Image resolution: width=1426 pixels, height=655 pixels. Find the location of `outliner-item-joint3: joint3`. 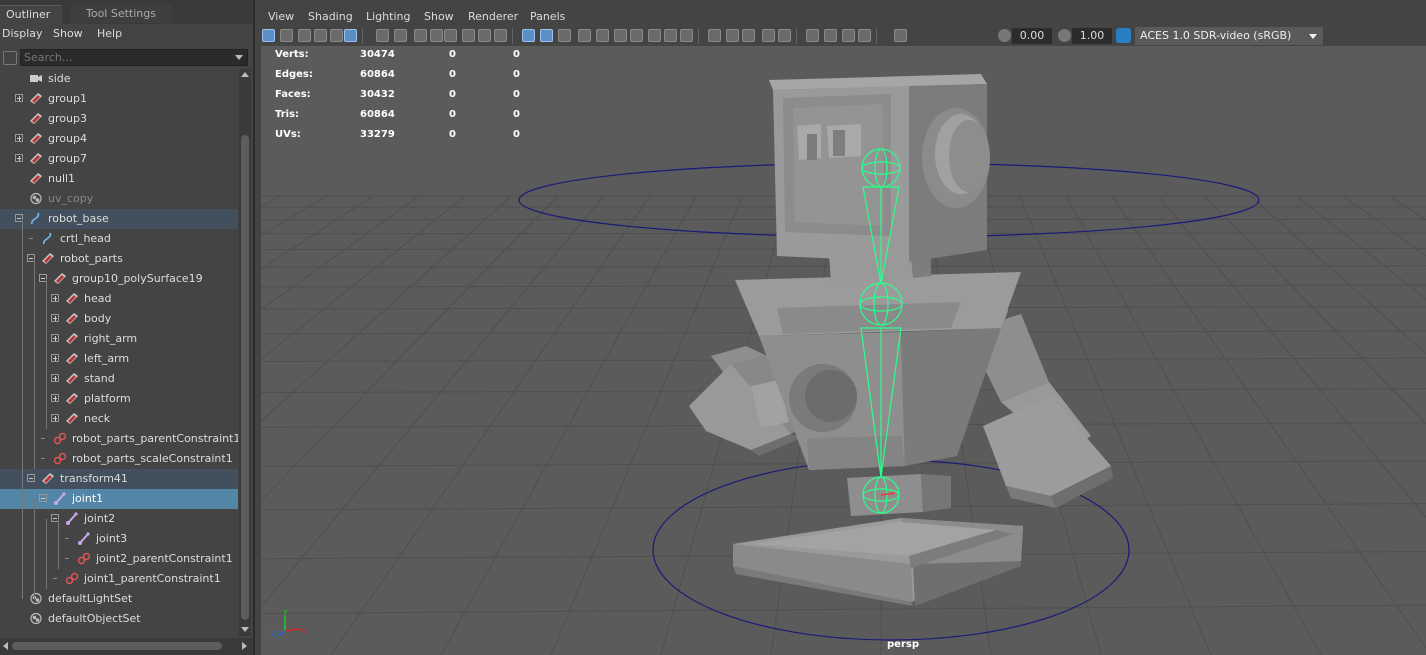

outliner-item-joint3: joint3 is located at coordinates (119, 539).